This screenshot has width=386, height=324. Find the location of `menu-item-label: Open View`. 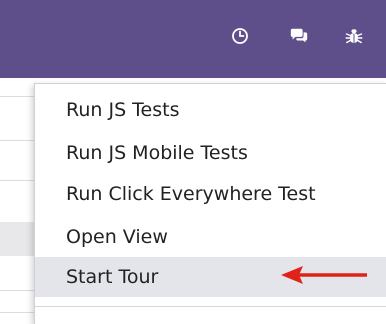

menu-item-label: Open View is located at coordinates (117, 237).